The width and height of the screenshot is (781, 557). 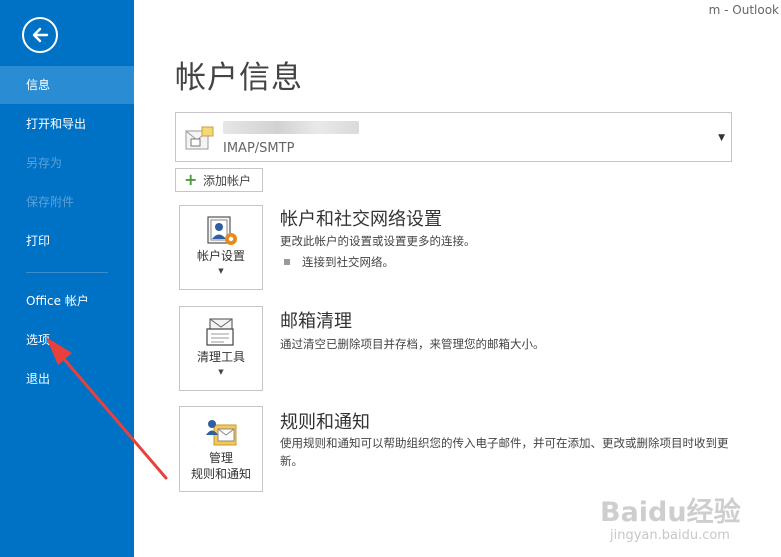 What do you see at coordinates (107, 408) in the screenshot?
I see `annotation-arrow` at bounding box center [107, 408].